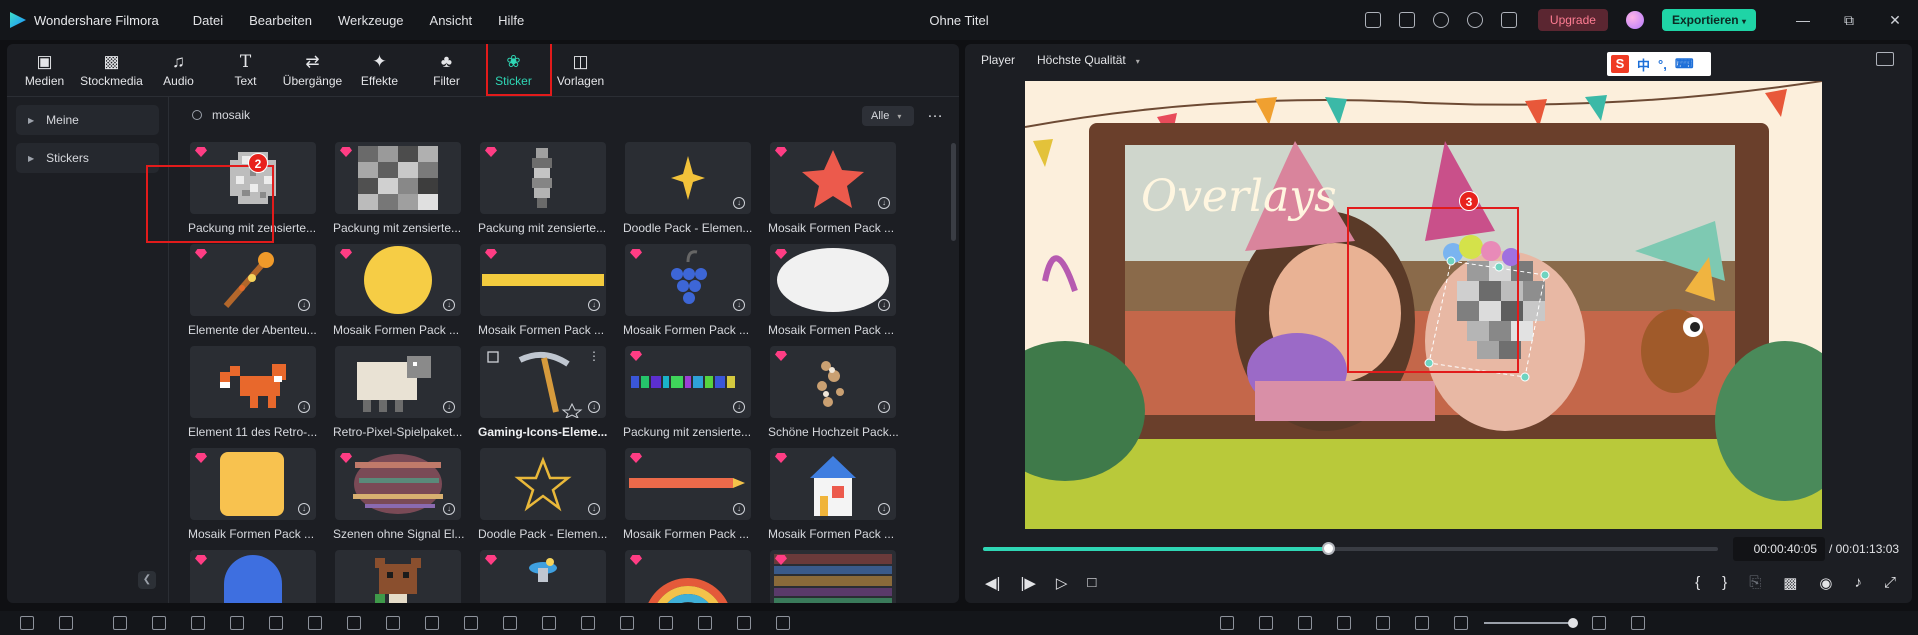 The image size is (1918, 635). I want to click on select-arrow-icon, so click(66, 623).